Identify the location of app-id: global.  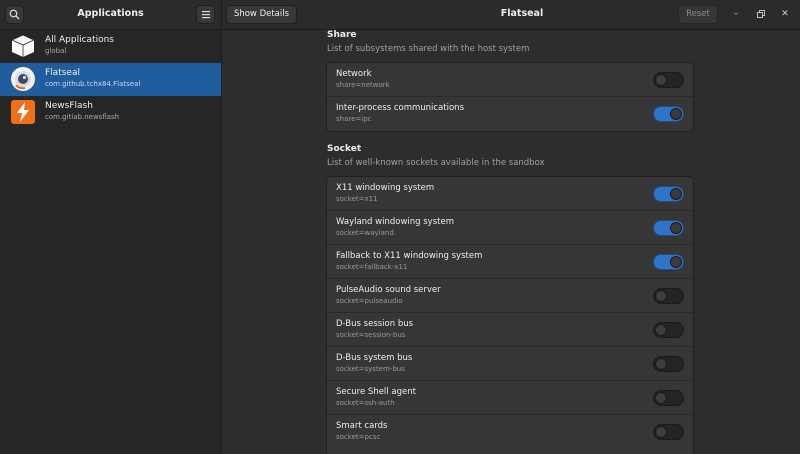
(55, 51).